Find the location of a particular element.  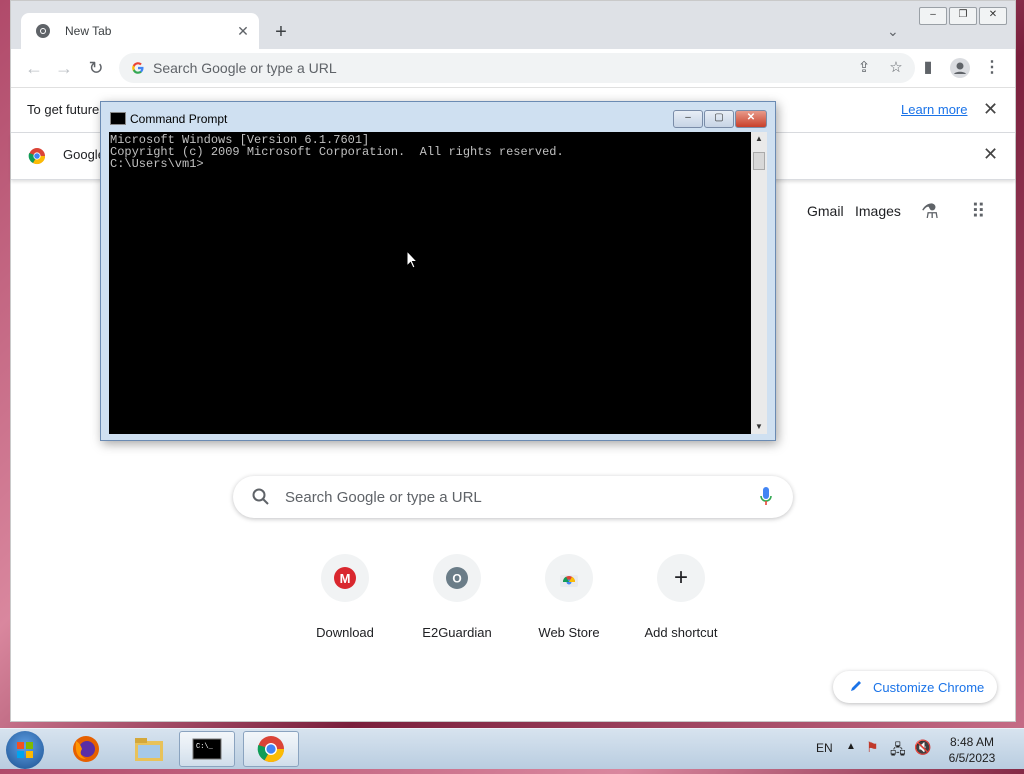

language-indicator: EN is located at coordinates (824, 748).